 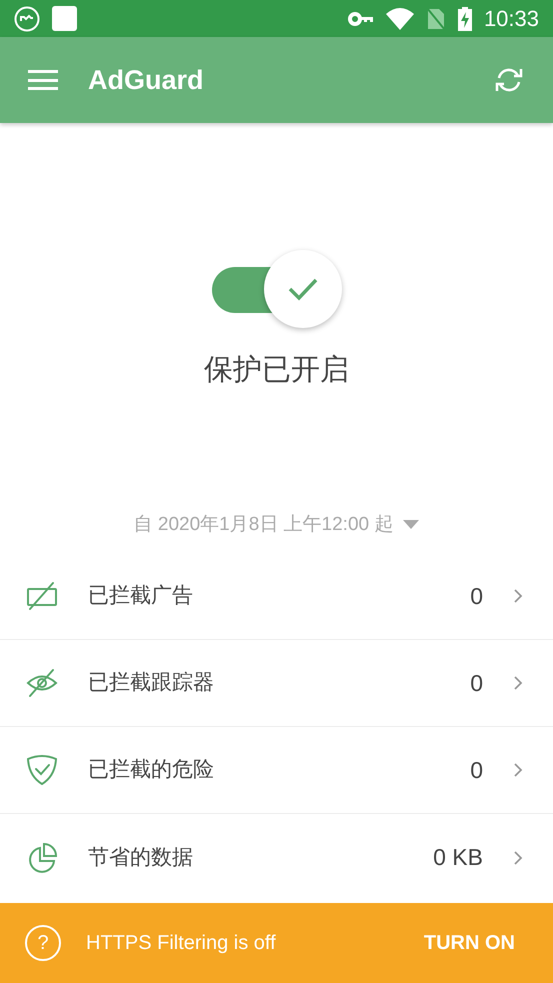 What do you see at coordinates (465, 18) in the screenshot?
I see `battery-charging-icon` at bounding box center [465, 18].